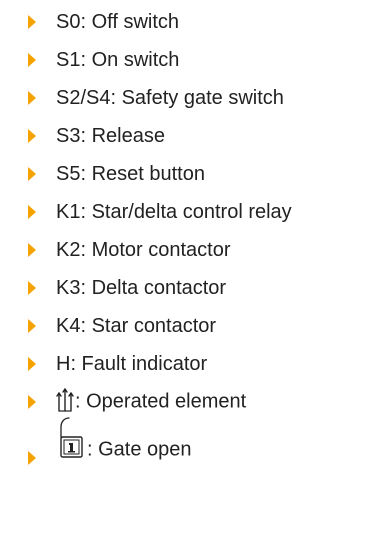 The width and height of the screenshot is (373, 556). I want to click on legend-label: K2: Motor contactor, so click(143, 250).